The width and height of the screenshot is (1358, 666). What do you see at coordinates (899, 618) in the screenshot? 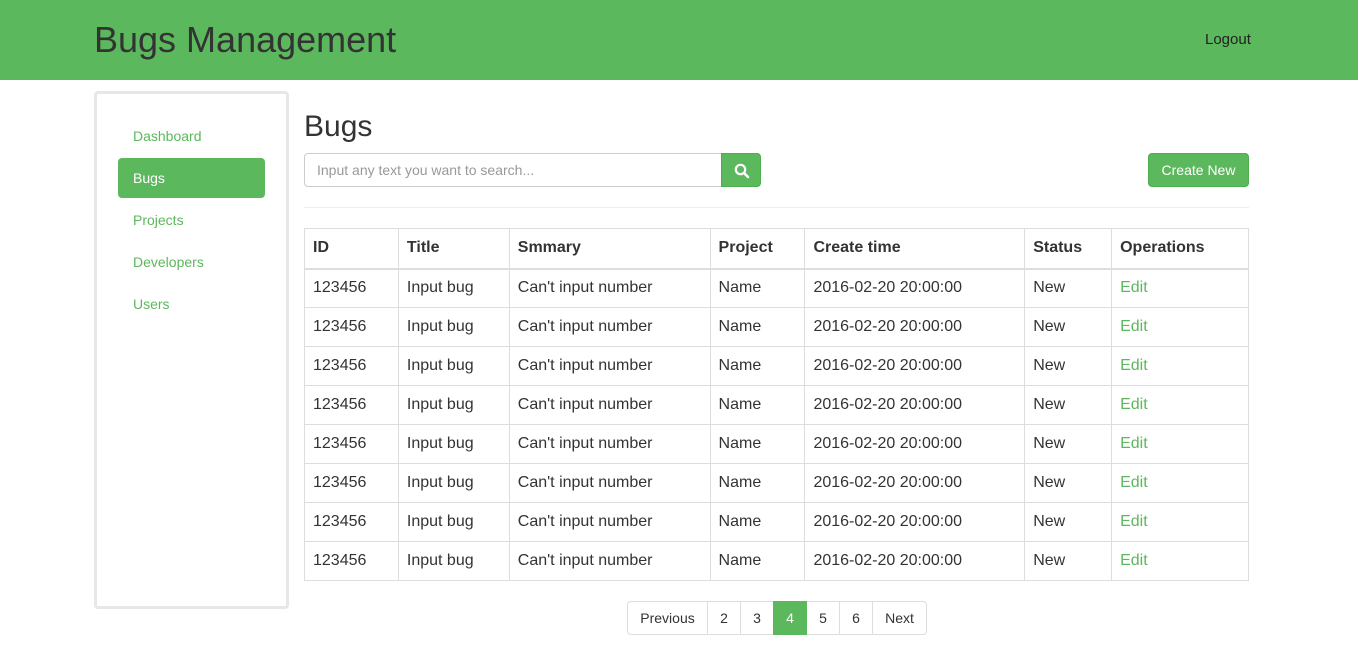
I see `pagination-next: Next` at bounding box center [899, 618].